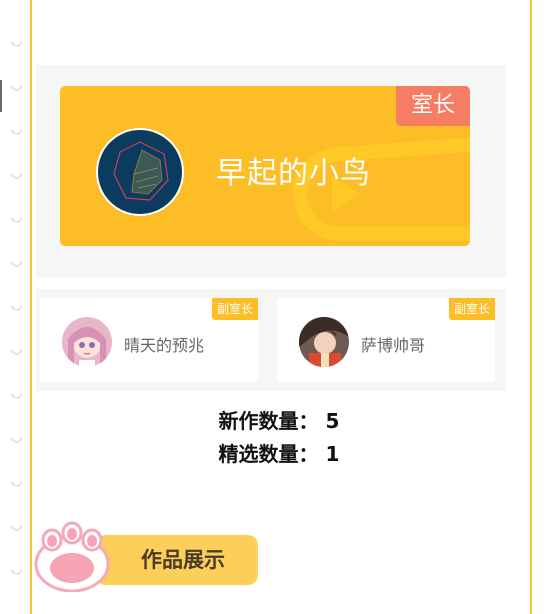 The height and width of the screenshot is (614, 558). Describe the element at coordinates (279, 454) in the screenshot. I see `featured-works-count: 精选数量： 1` at that location.